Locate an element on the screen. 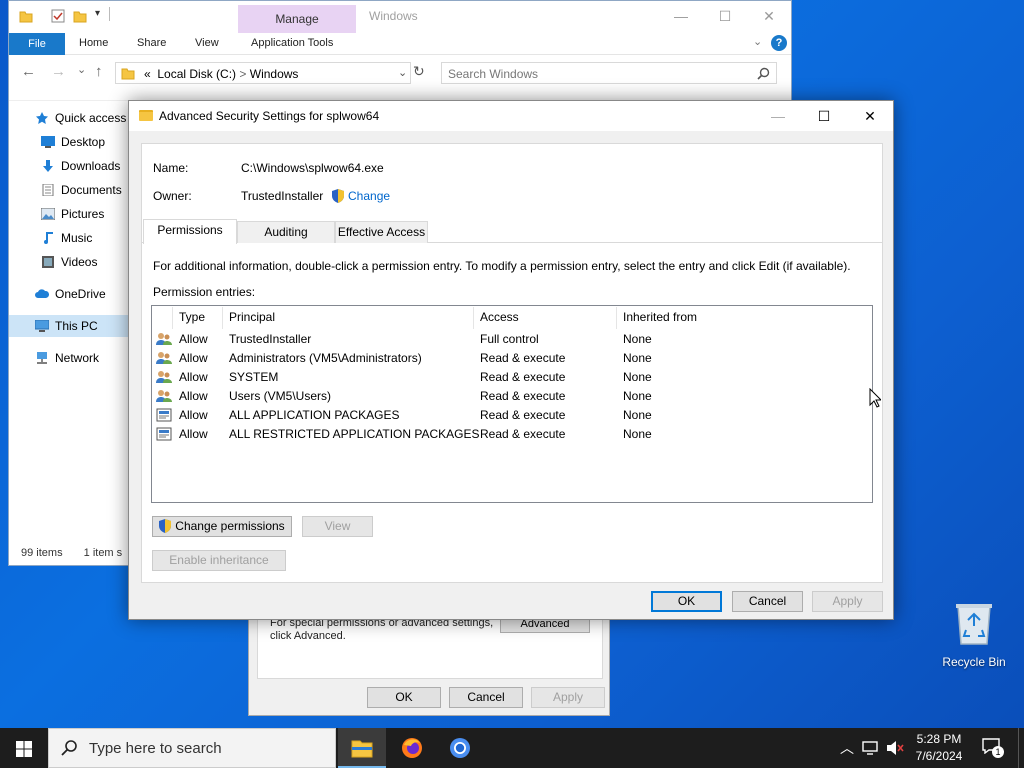  taskbar-search-input: Type here to search is located at coordinates (192, 748).